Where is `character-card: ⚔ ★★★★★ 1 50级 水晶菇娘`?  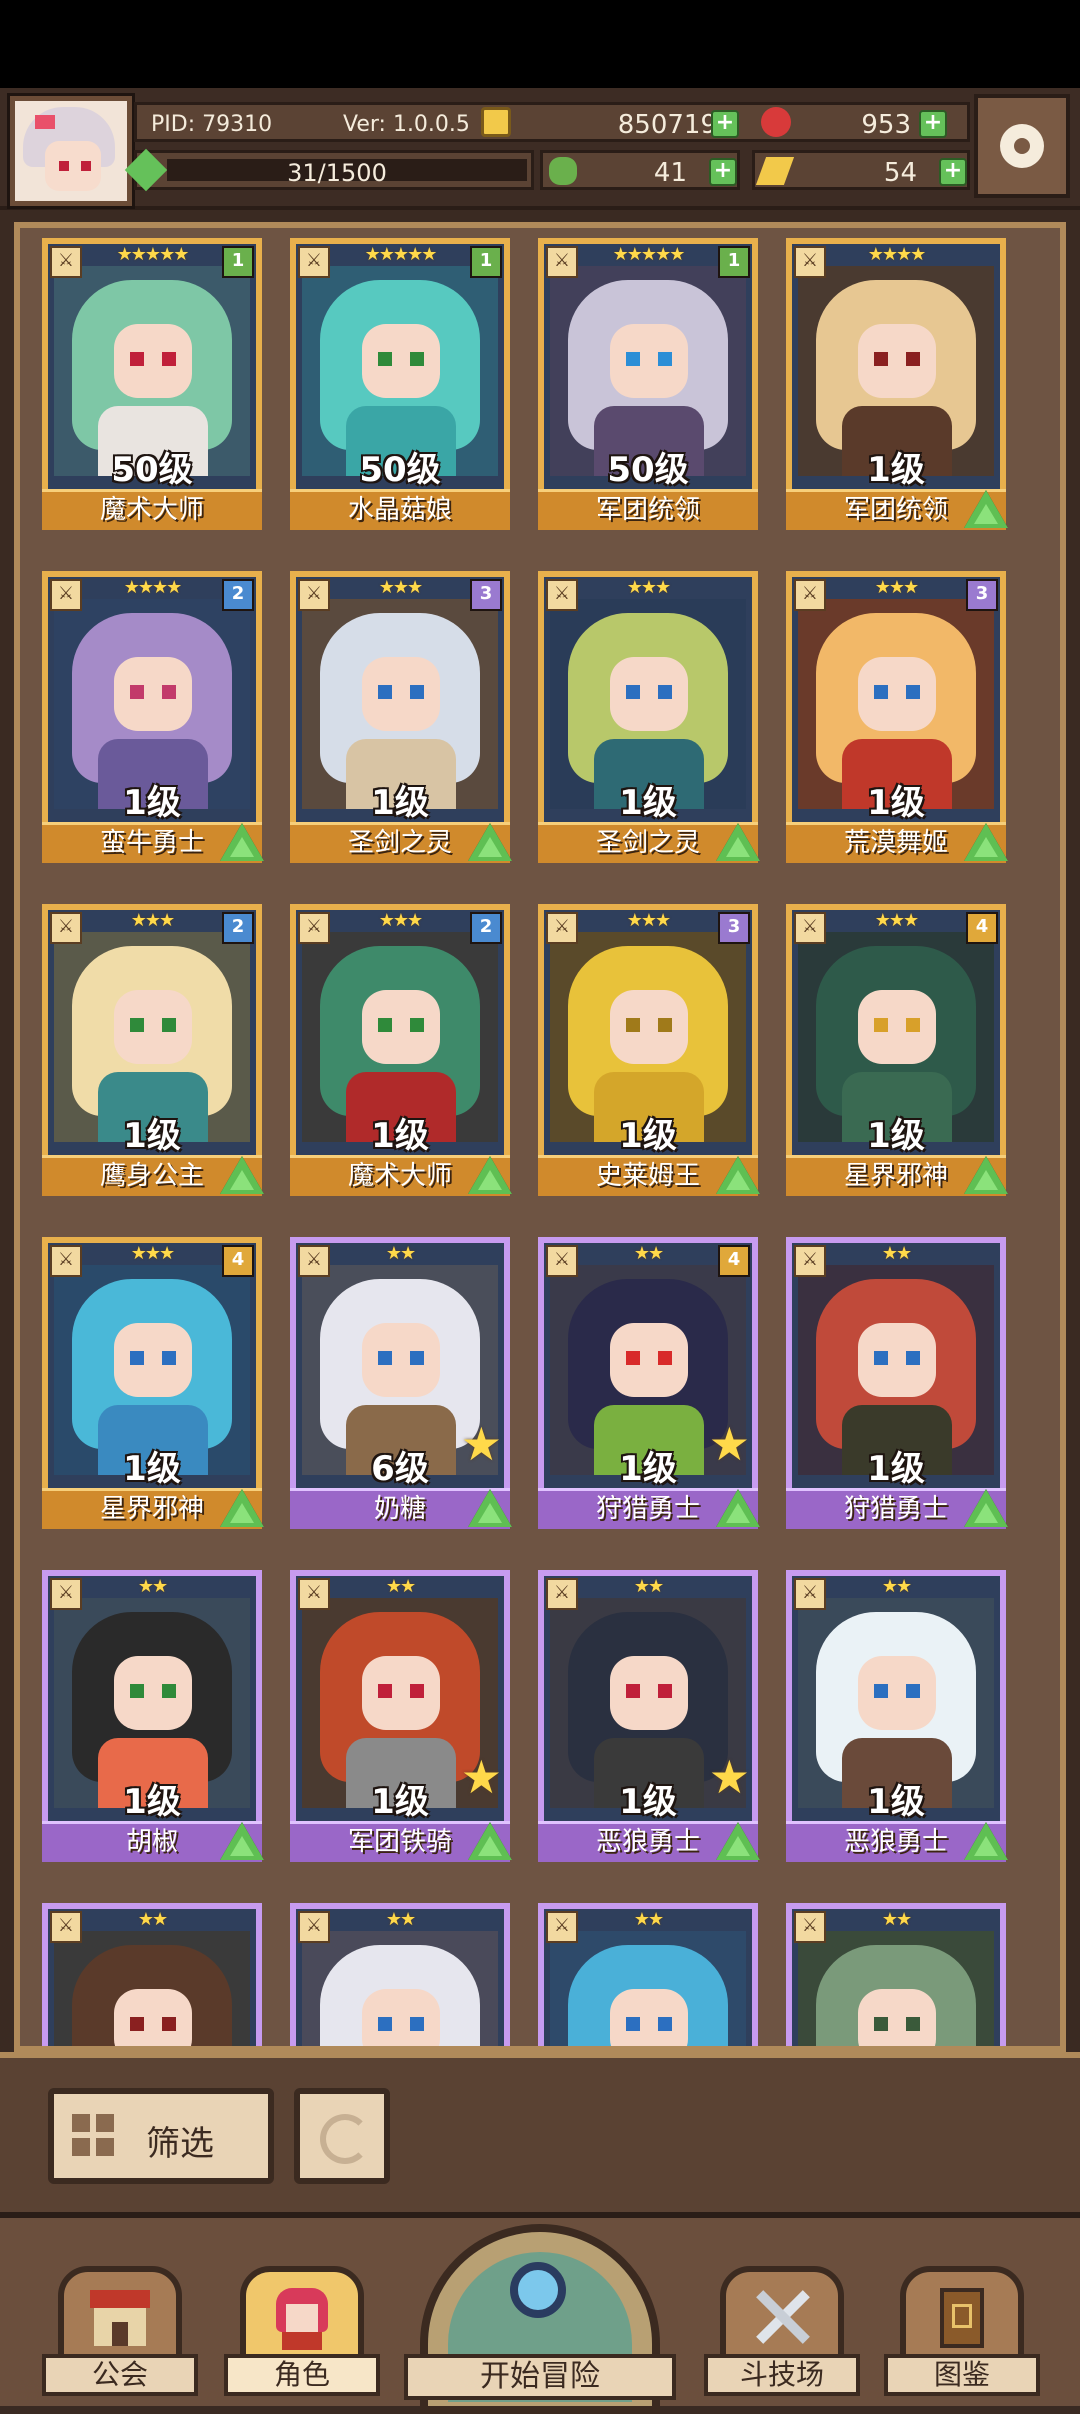 character-card: ⚔ ★★★★★ 1 50级 水晶菇娘 is located at coordinates (400, 384).